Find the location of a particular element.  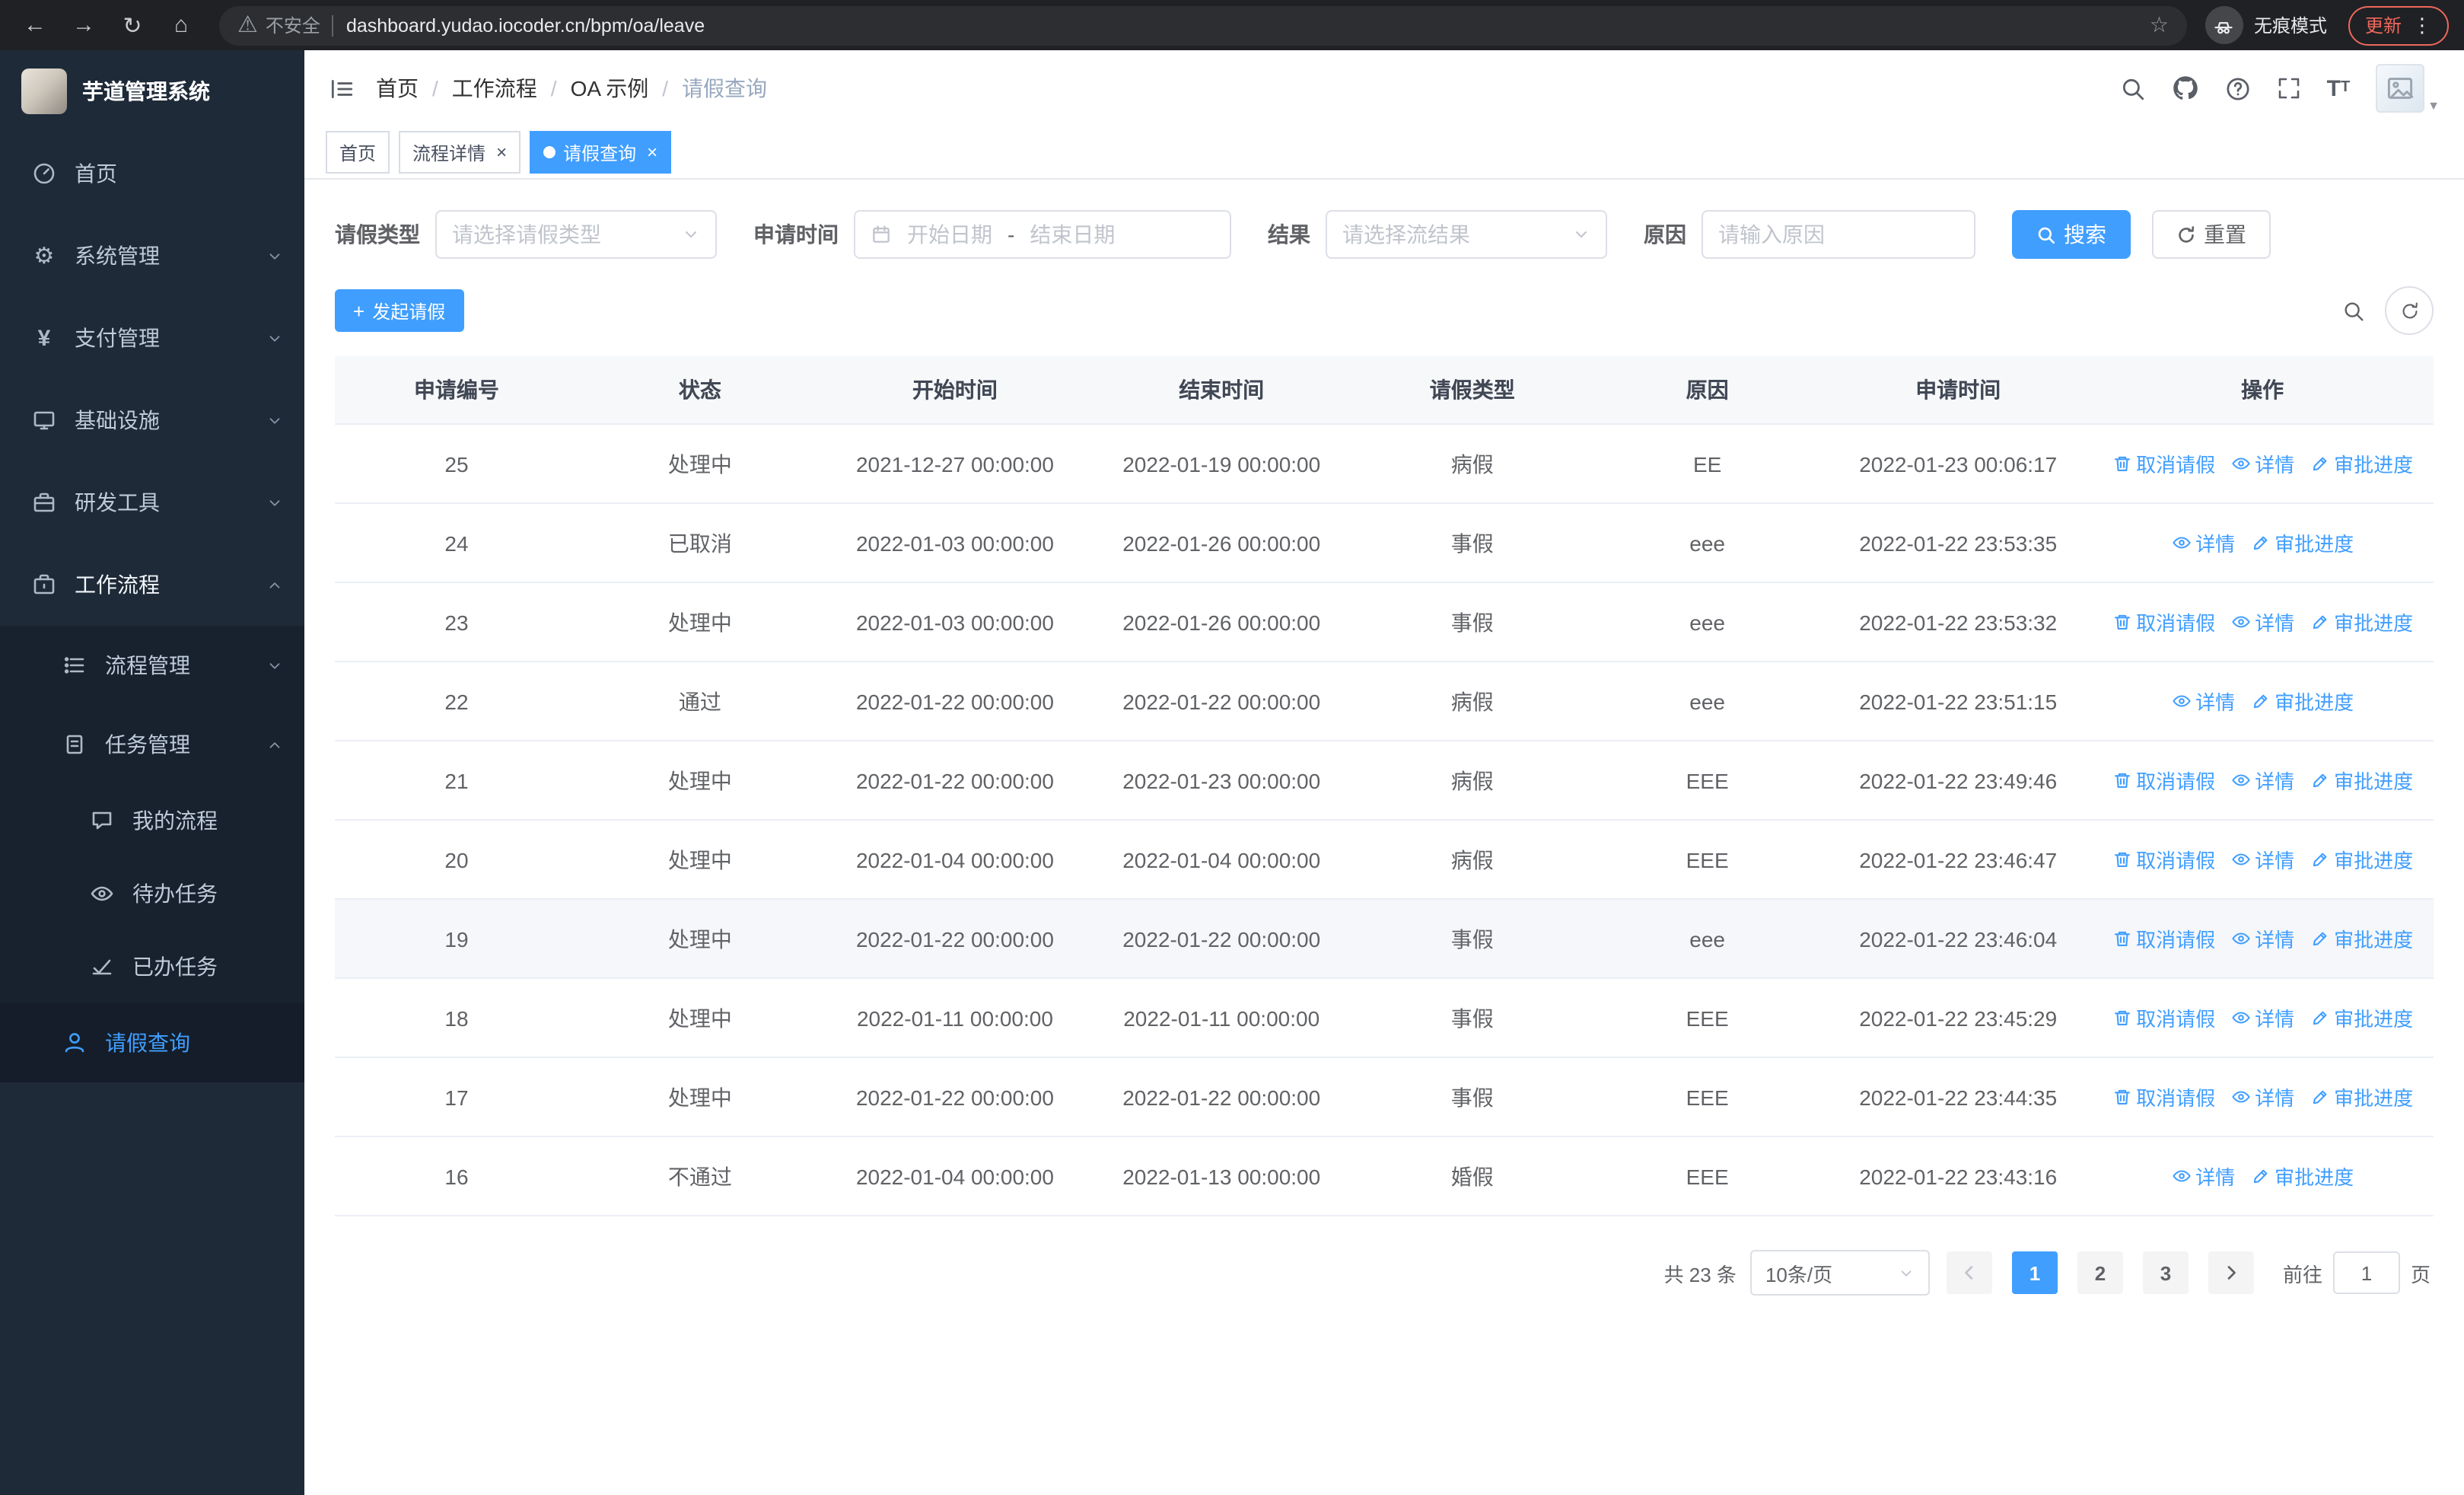

sidebar-collapse-icon is located at coordinates (342, 88).